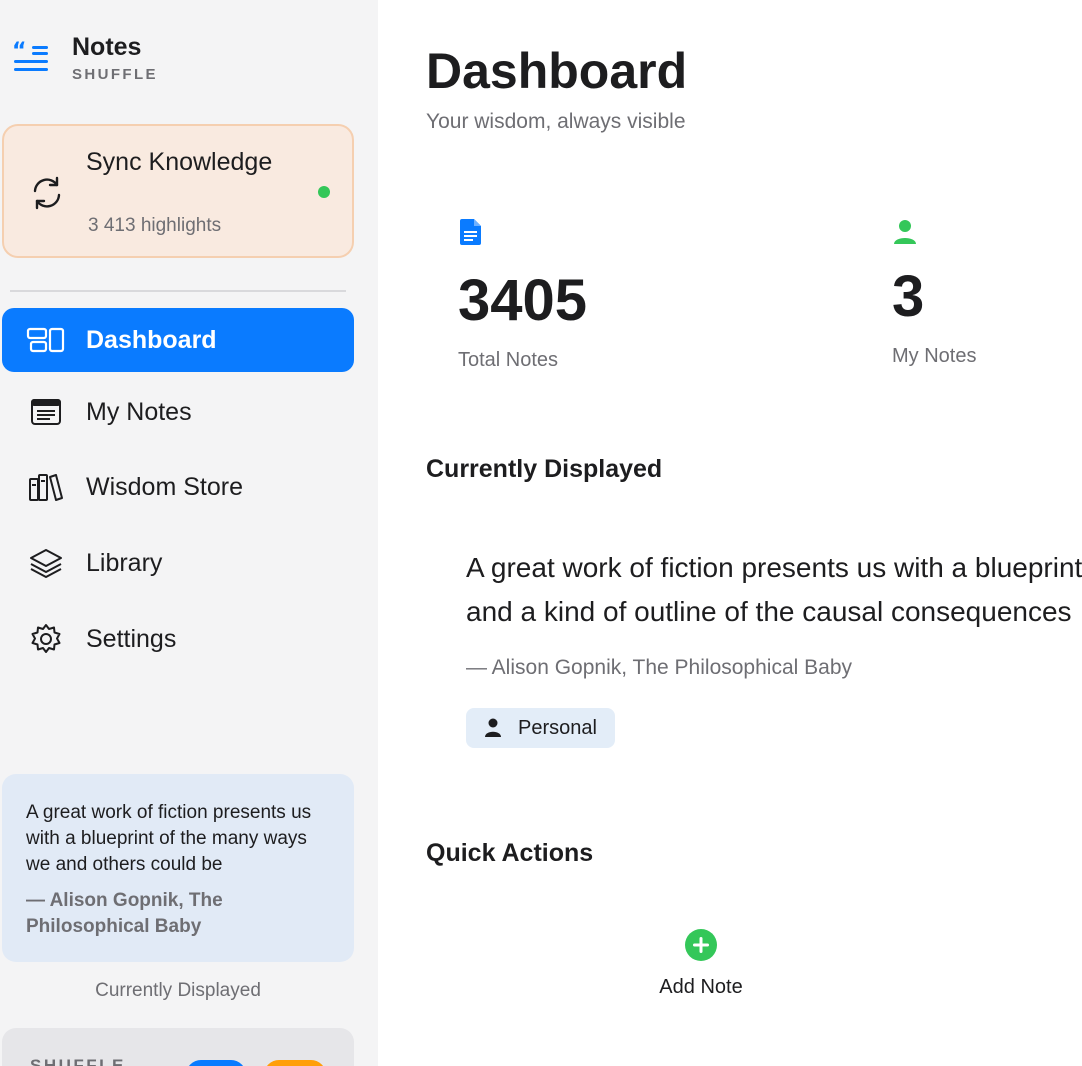  I want to click on layers-icon, so click(46, 563).